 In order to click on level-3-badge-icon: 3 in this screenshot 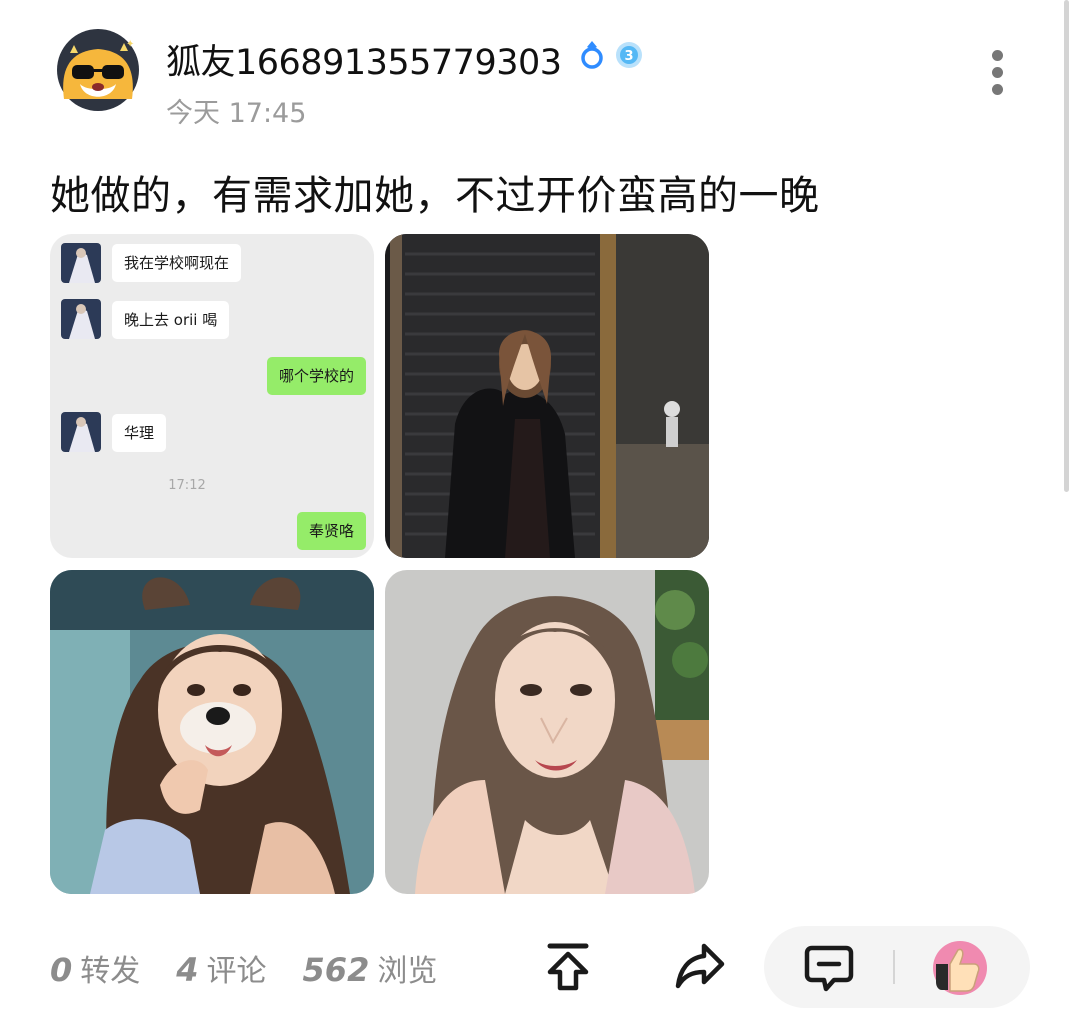, I will do `click(629, 55)`.